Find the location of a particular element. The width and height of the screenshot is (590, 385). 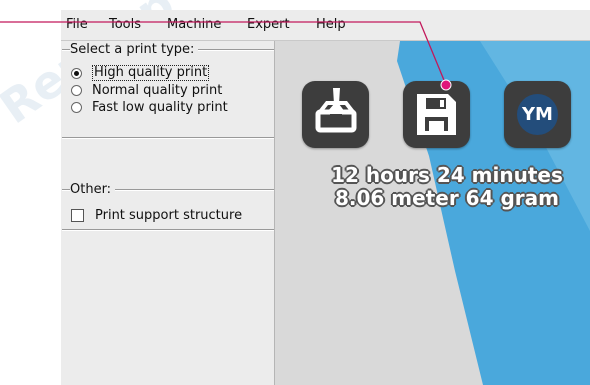

save-gcode-button is located at coordinates (436, 114).